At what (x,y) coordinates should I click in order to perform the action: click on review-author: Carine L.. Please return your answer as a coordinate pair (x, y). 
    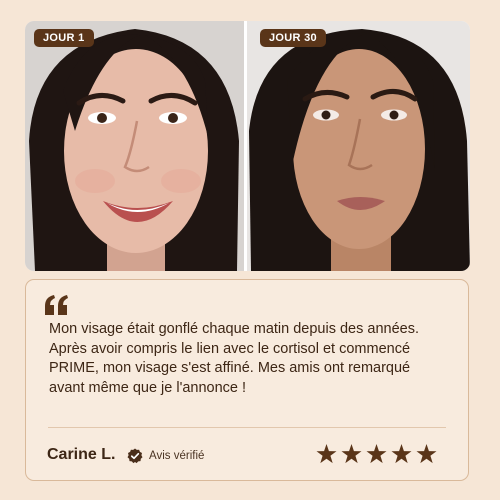
    Looking at the image, I should click on (81, 454).